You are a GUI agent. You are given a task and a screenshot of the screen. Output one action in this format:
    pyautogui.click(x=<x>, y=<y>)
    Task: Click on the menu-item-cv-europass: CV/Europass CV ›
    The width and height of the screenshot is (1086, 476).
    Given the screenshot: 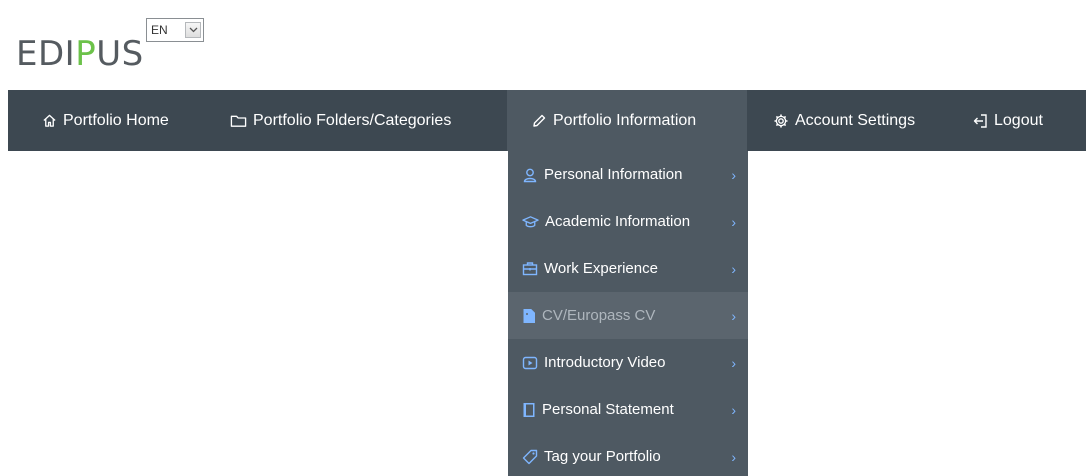 What is the action you would take?
    pyautogui.click(x=628, y=315)
    